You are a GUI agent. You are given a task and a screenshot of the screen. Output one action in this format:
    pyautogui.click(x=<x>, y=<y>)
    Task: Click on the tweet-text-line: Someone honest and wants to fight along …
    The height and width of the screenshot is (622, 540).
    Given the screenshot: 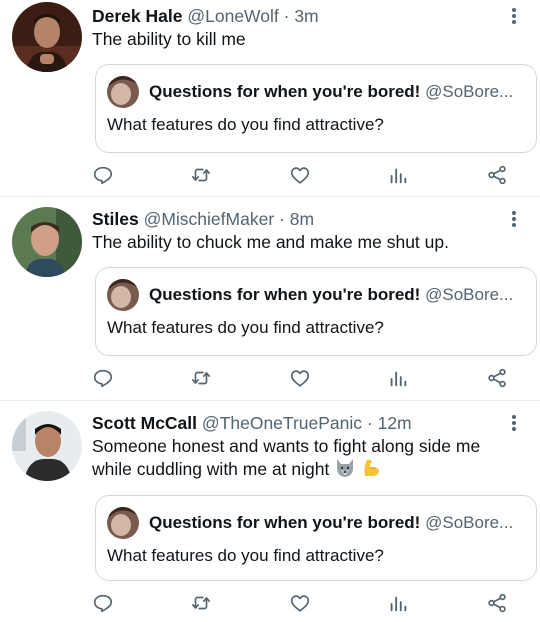 What is the action you would take?
    pyautogui.click(x=286, y=446)
    